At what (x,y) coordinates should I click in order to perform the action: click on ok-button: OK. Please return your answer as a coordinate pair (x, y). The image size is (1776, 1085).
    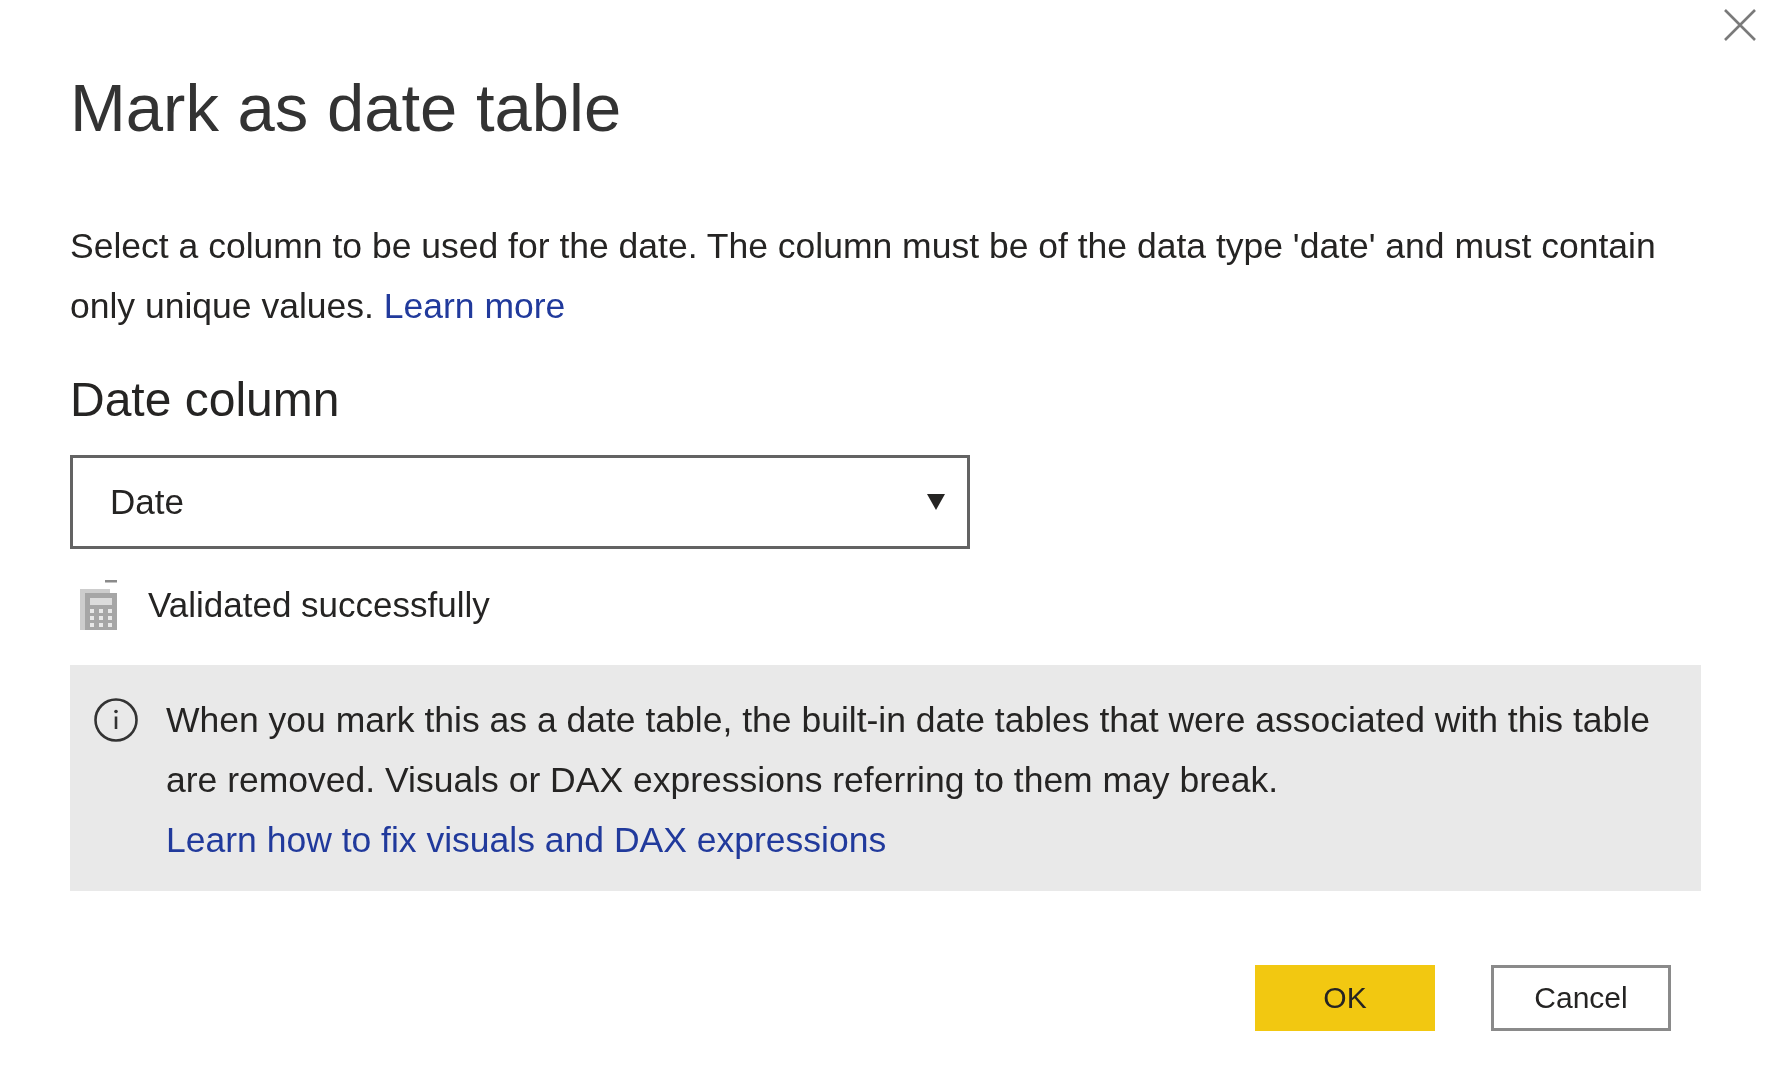
    Looking at the image, I should click on (1345, 998).